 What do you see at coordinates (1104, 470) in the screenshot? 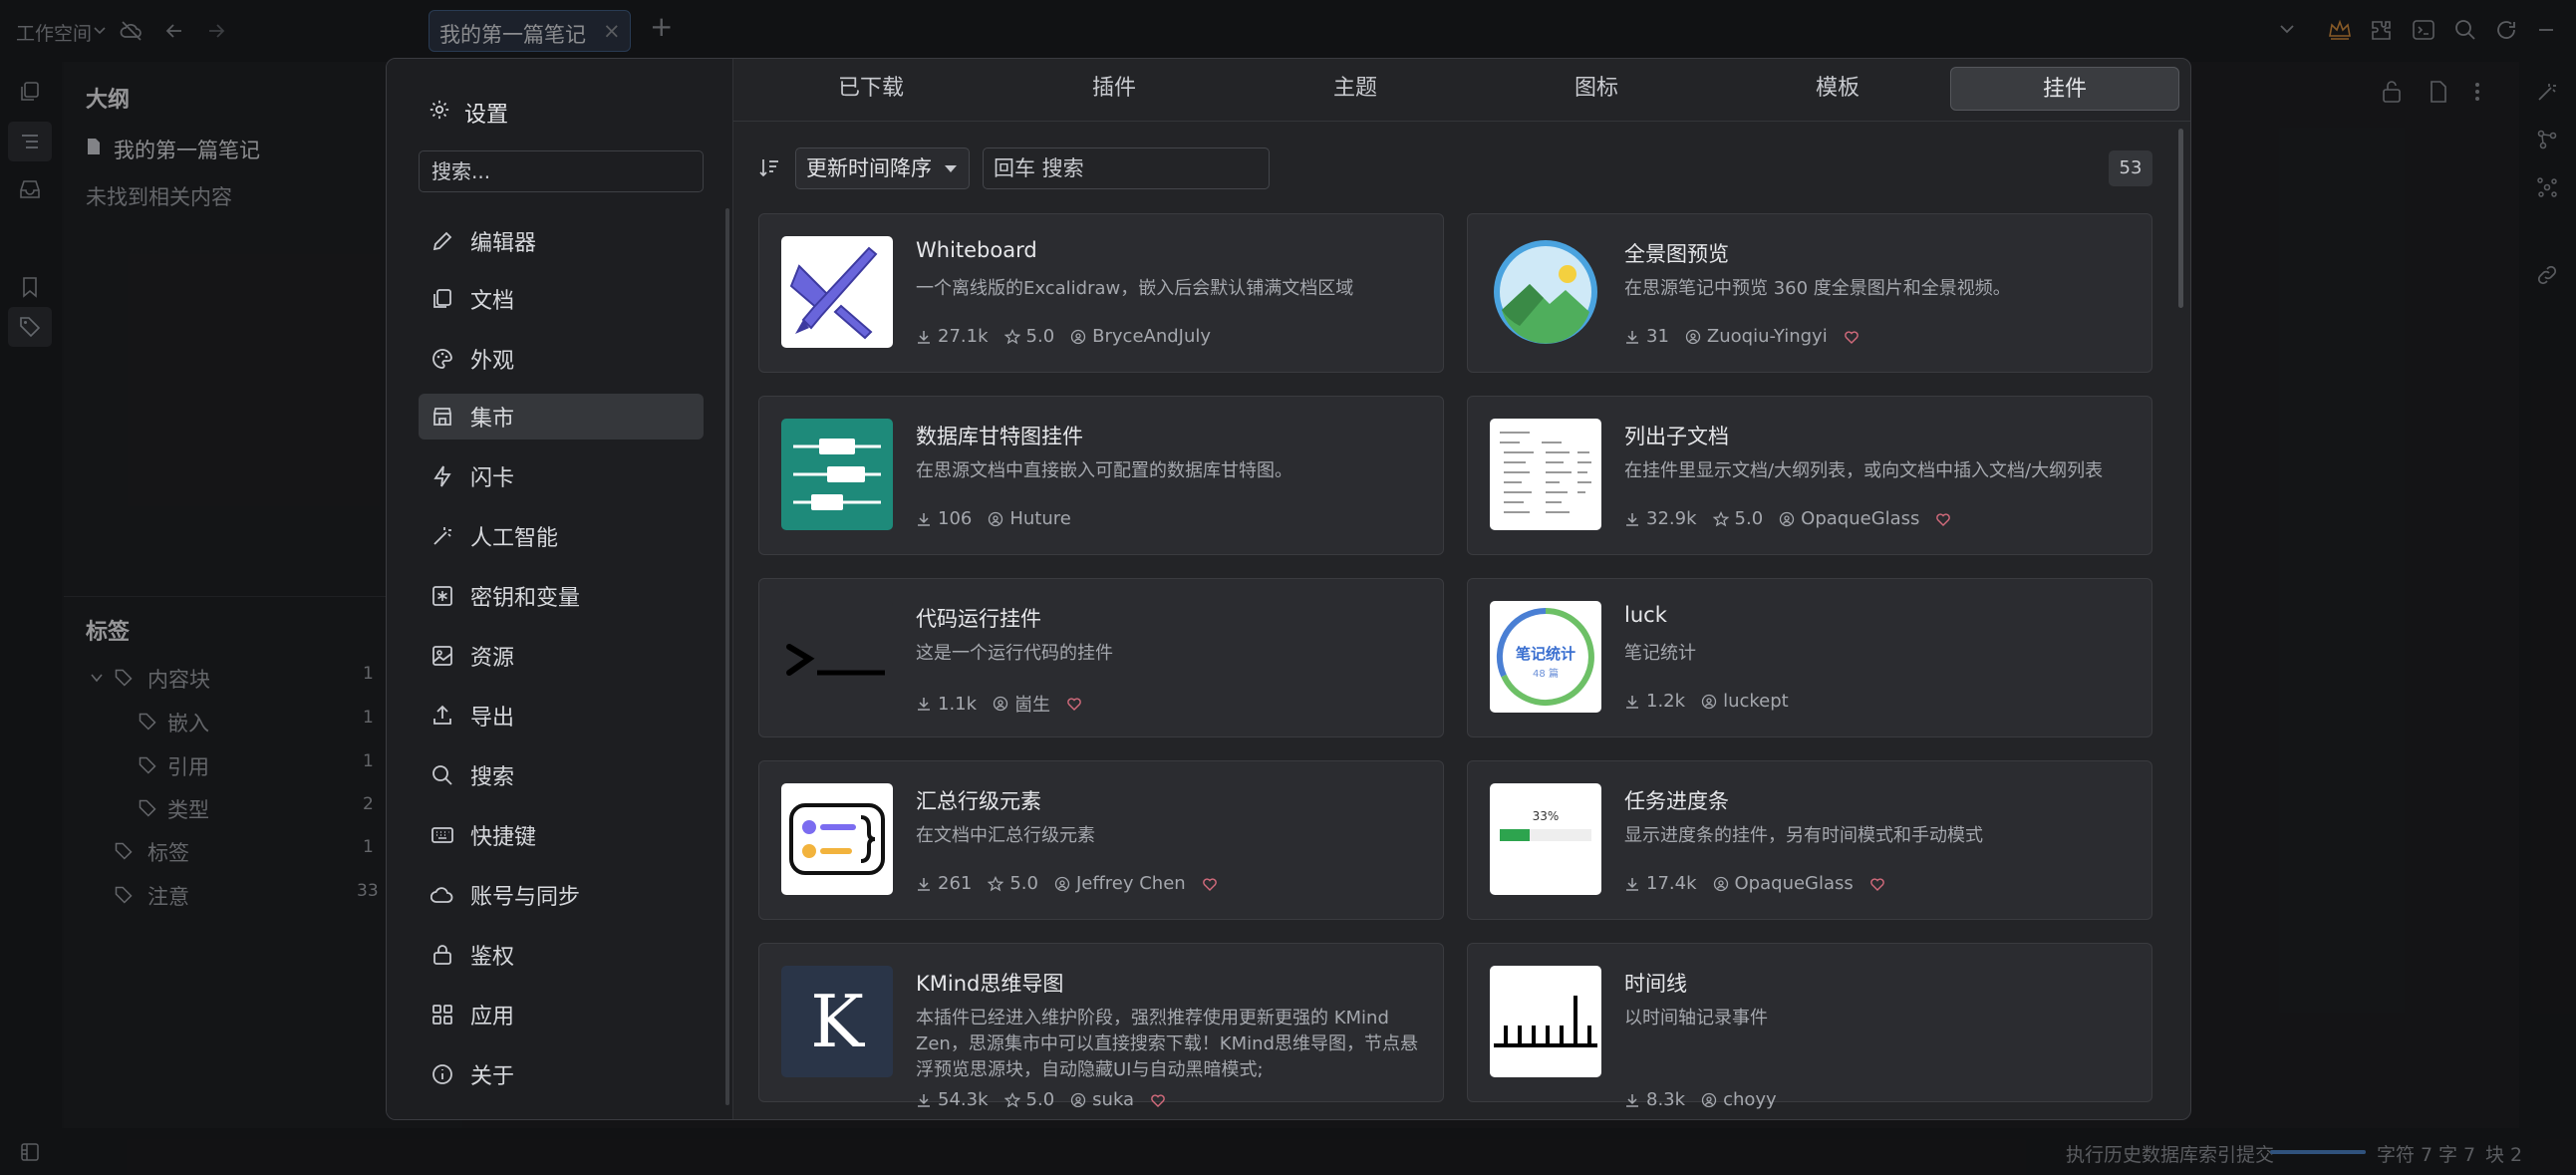
I see `widget-description: 在思源文档中直接嵌入可配置的数据库甘特图。` at bounding box center [1104, 470].